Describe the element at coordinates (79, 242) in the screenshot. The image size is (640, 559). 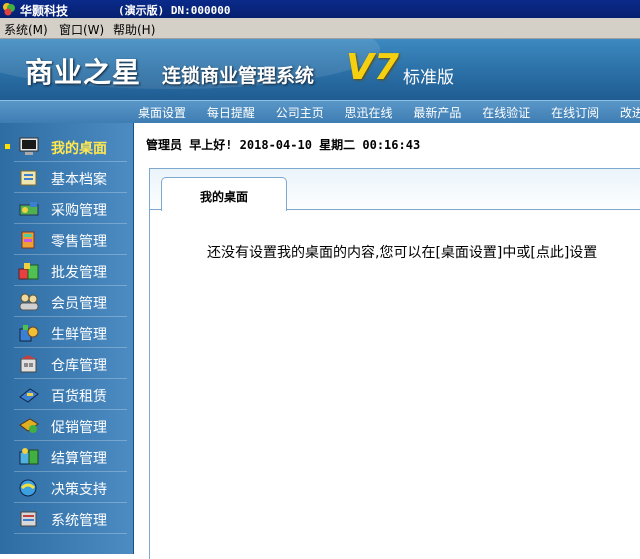
I see `sidebar-item-label: 零售管理` at that location.